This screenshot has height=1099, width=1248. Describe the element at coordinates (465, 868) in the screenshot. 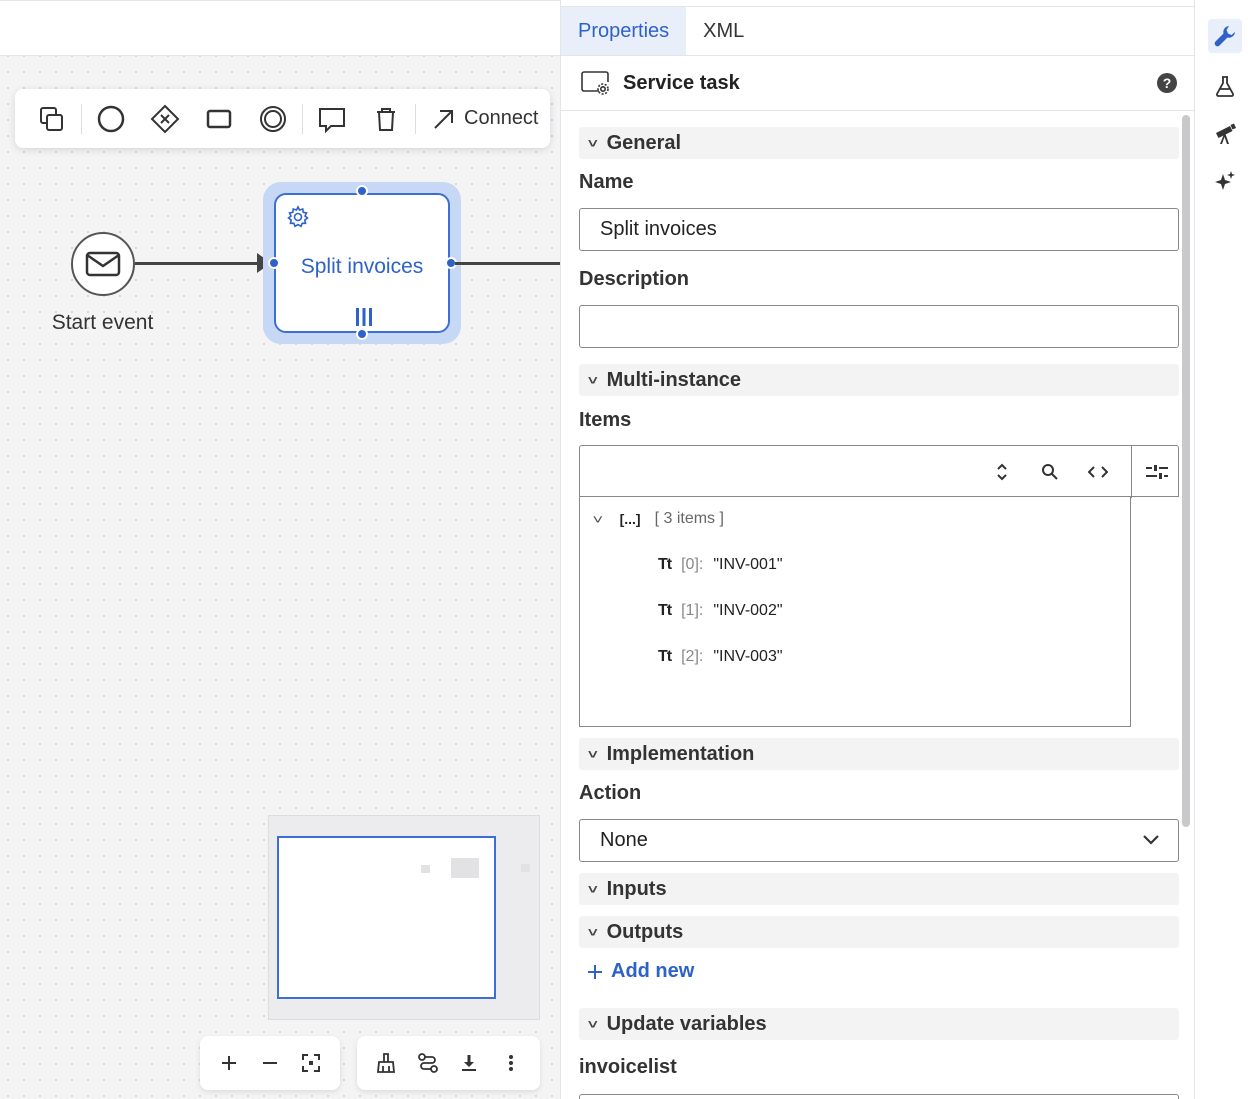

I see `minimap-task` at that location.